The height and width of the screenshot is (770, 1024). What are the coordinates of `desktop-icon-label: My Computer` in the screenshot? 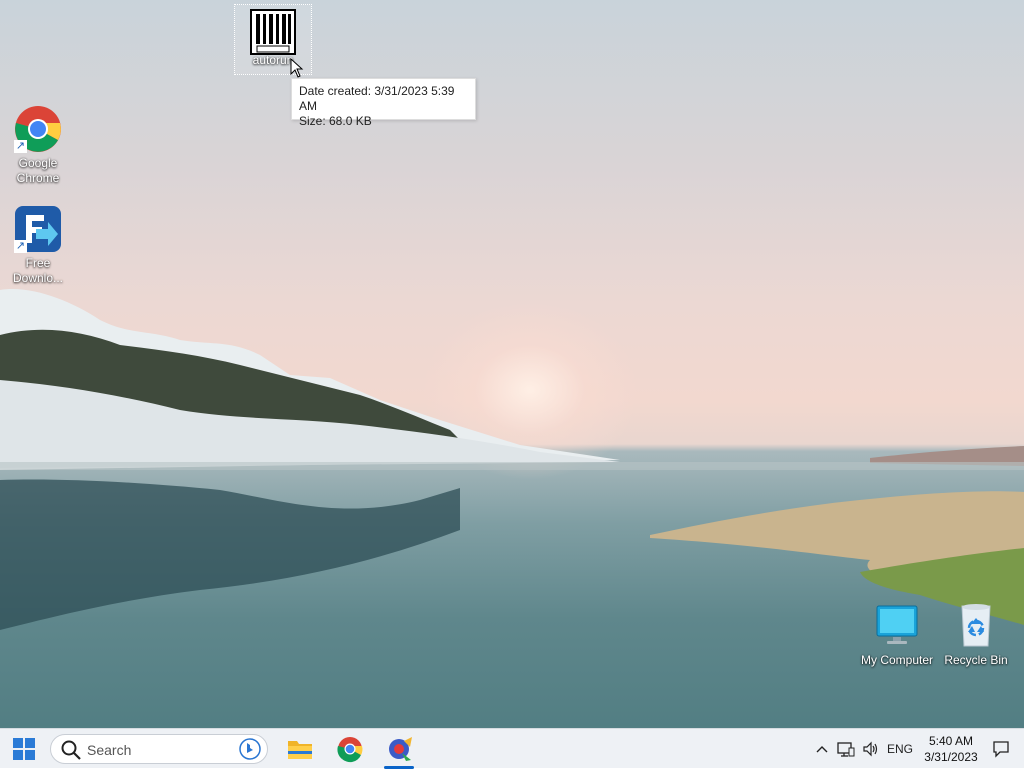 It's located at (897, 660).